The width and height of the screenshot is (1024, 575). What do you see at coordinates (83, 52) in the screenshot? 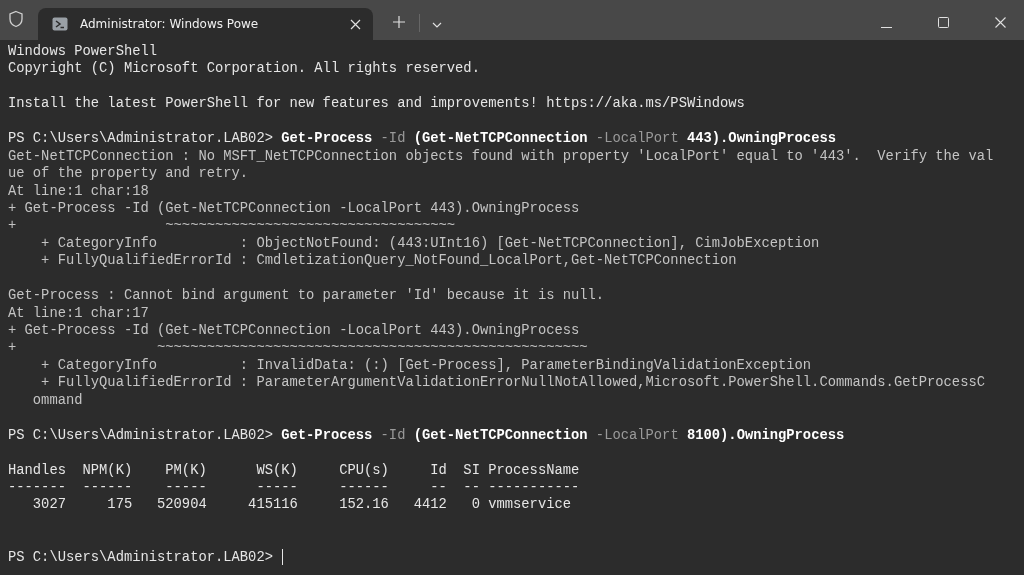
I see `output-text: Windows PowerShell` at bounding box center [83, 52].